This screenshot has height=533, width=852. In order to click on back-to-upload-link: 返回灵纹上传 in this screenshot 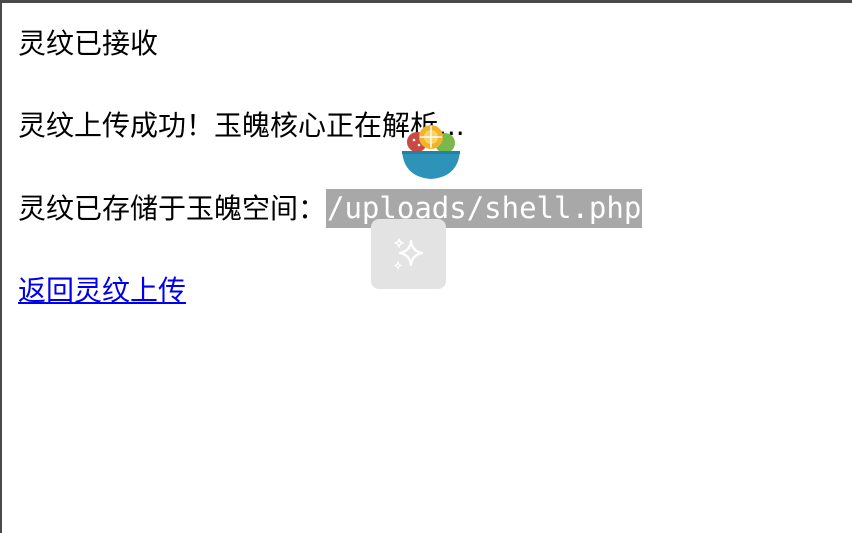, I will do `click(102, 290)`.